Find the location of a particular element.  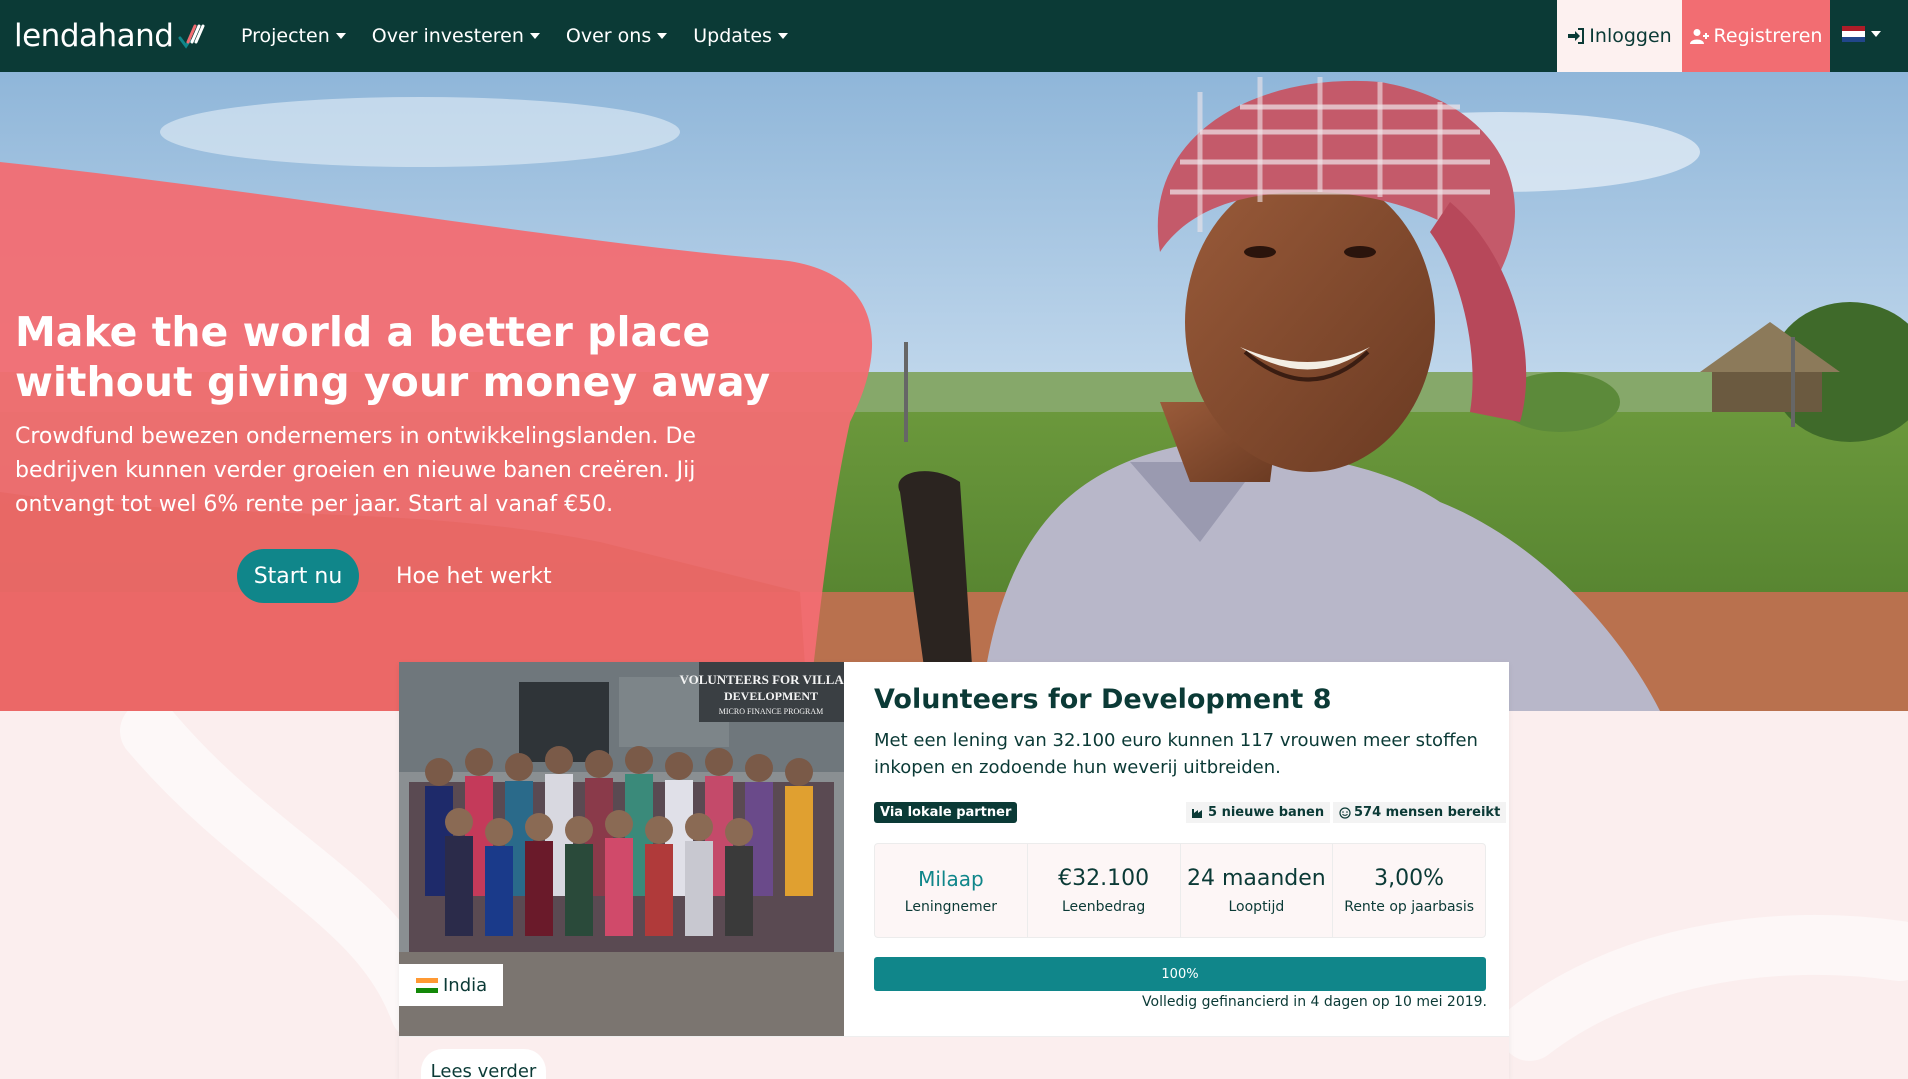

login-button: Inloggen is located at coordinates (1619, 36).